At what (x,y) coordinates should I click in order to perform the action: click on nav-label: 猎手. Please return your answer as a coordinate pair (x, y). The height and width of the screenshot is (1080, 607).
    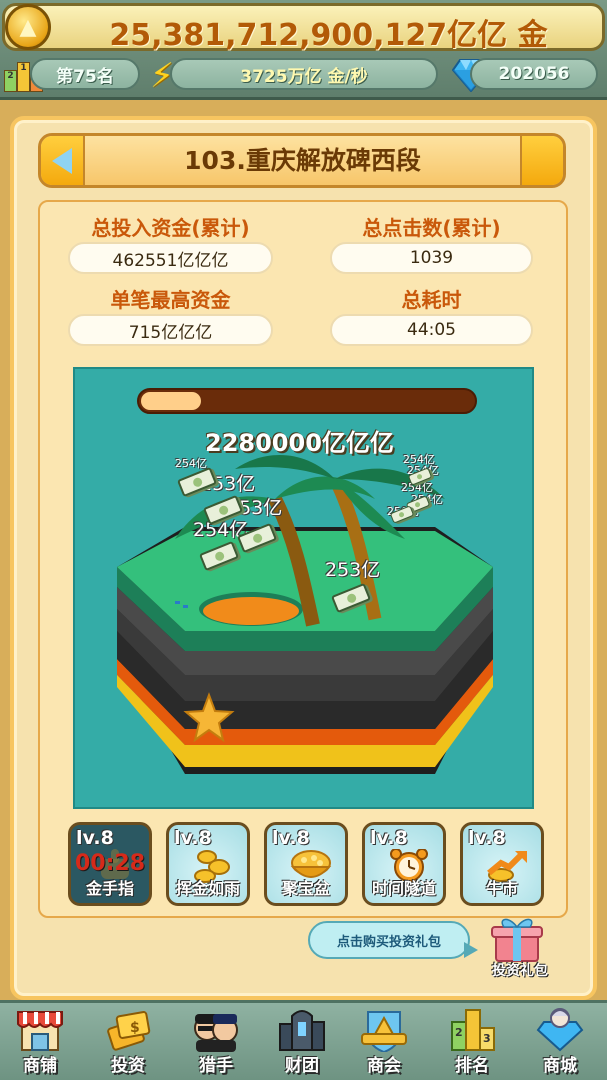
    Looking at the image, I should click on (216, 1066).